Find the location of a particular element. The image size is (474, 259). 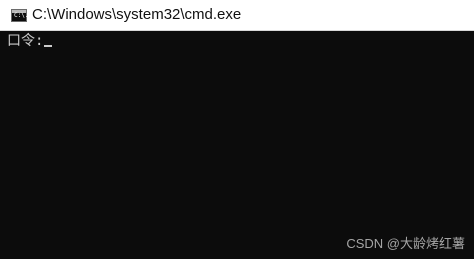

title-bar: C:\. C:\Windows\system32\cmd.exe is located at coordinates (237, 15).